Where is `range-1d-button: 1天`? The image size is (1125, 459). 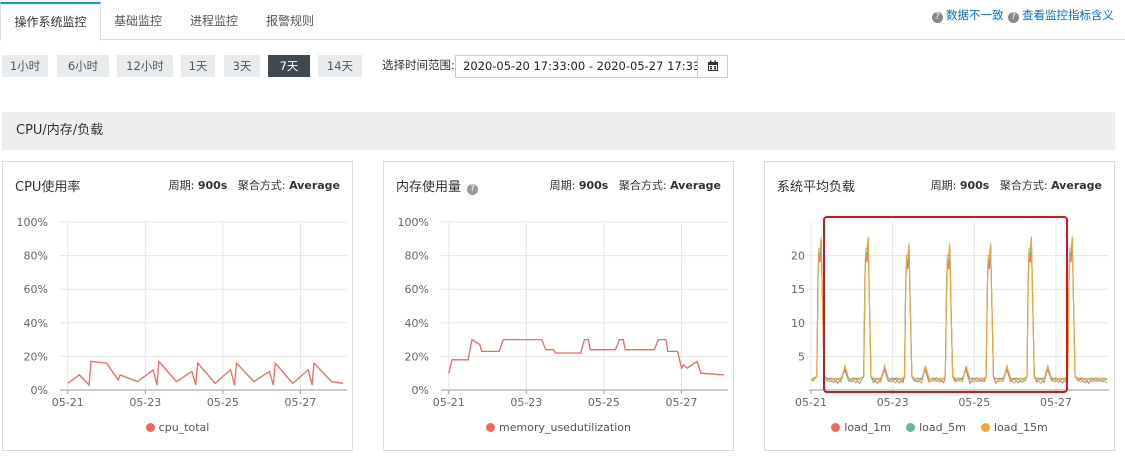
range-1d-button: 1天 is located at coordinates (198, 66).